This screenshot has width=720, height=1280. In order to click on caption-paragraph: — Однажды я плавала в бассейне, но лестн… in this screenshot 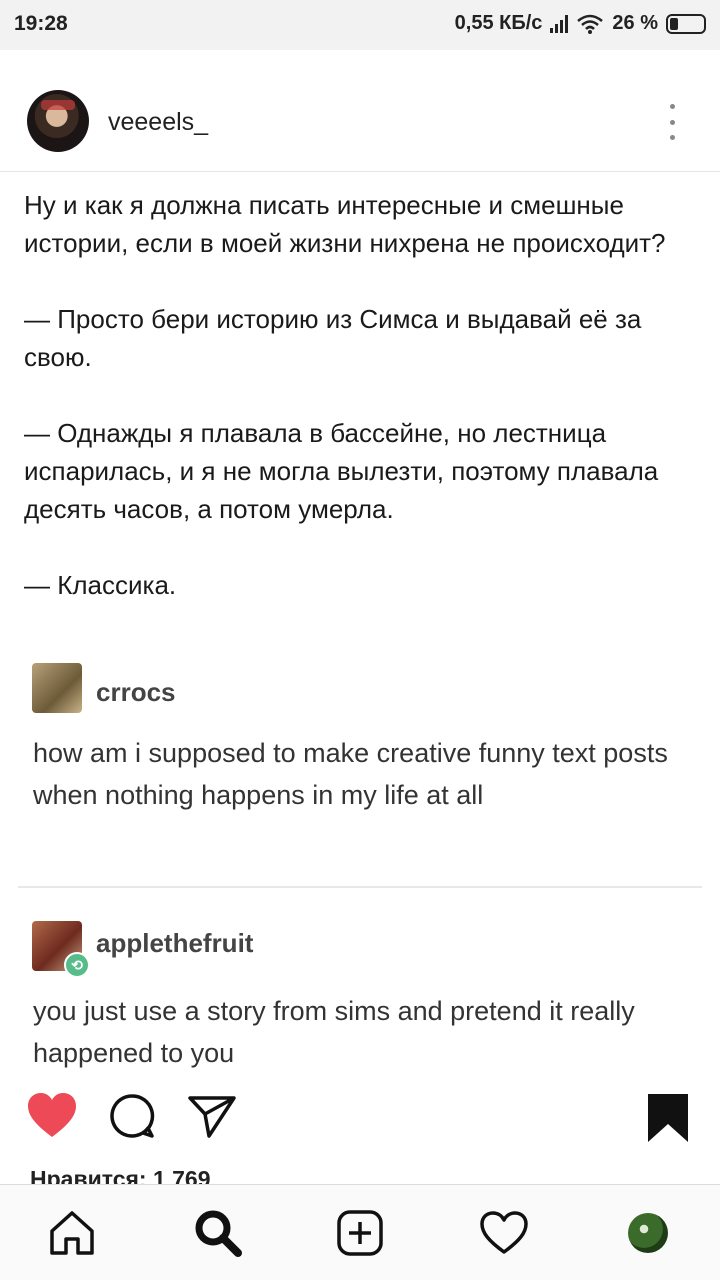, I will do `click(341, 471)`.